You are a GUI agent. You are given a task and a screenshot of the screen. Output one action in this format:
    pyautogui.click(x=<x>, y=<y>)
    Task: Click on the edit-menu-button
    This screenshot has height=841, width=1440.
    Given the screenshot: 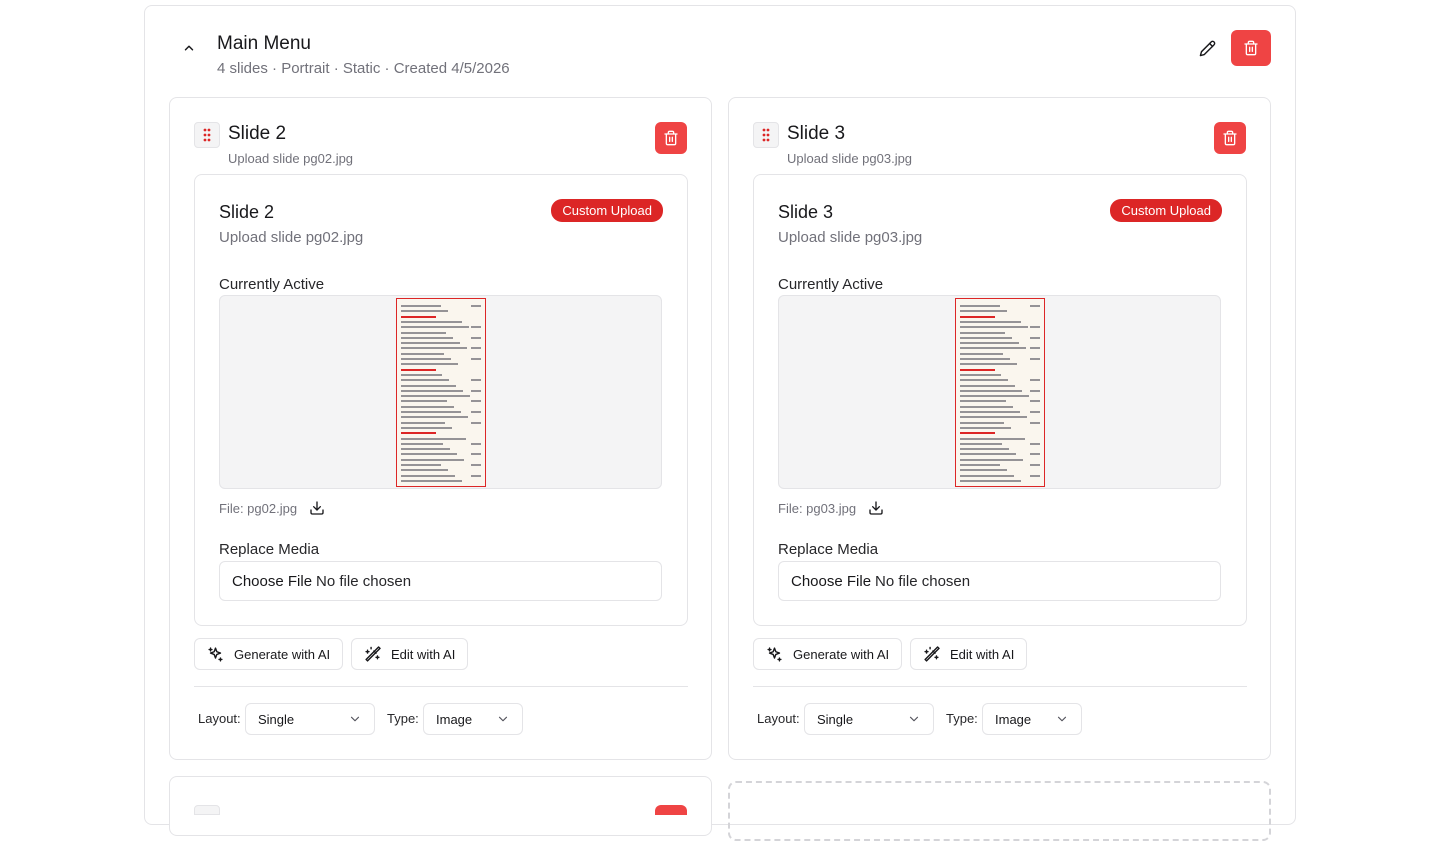 What is the action you would take?
    pyautogui.click(x=1207, y=48)
    